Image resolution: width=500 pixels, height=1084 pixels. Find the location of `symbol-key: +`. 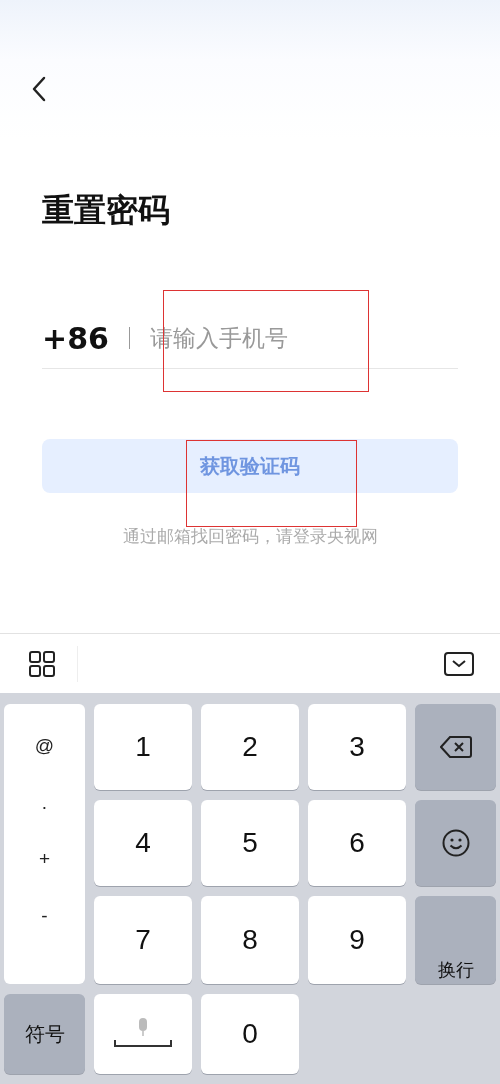

symbol-key: + is located at coordinates (44, 859).